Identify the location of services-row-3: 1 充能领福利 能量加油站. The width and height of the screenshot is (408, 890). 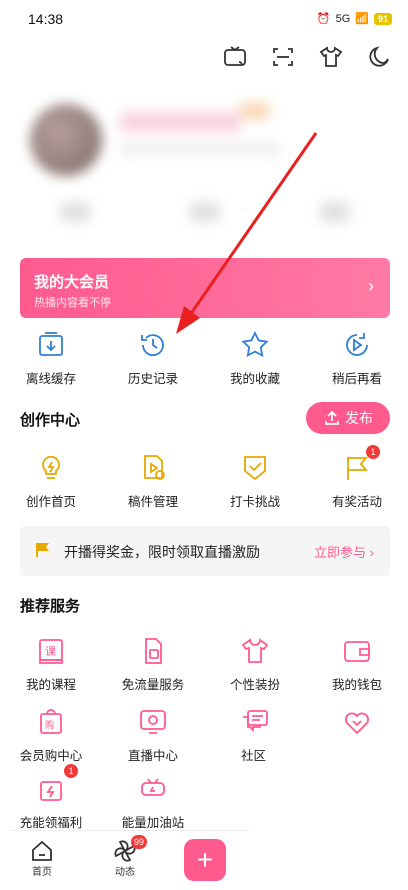
(204, 797).